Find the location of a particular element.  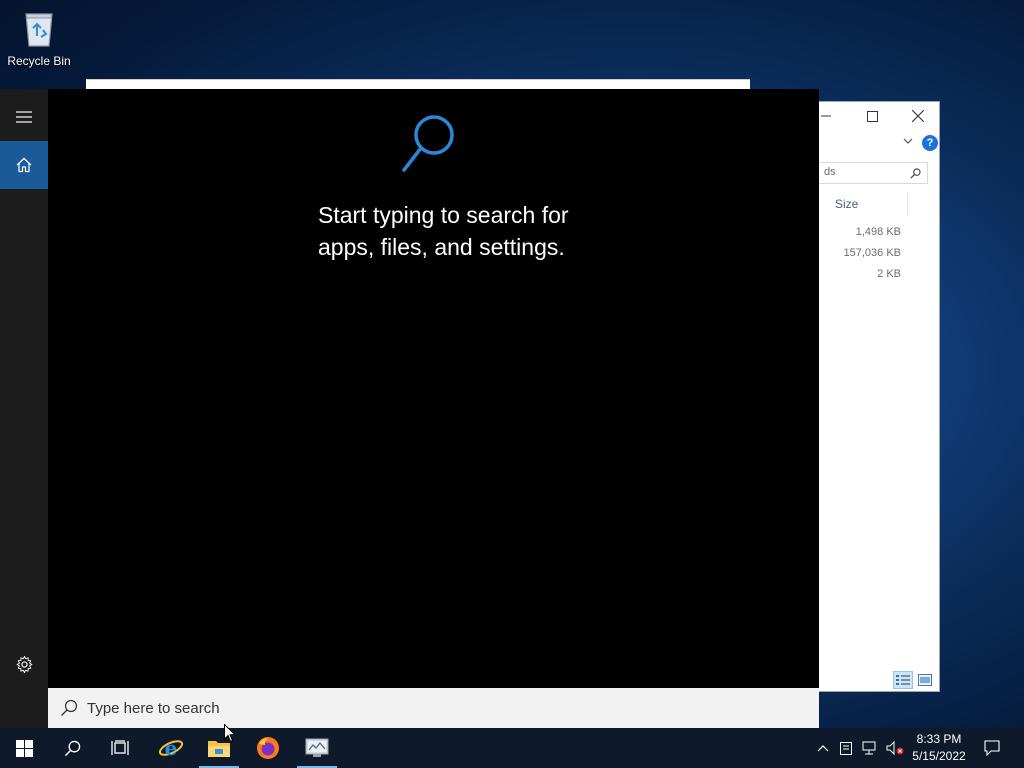

expand-menu-button is located at coordinates (24, 117).